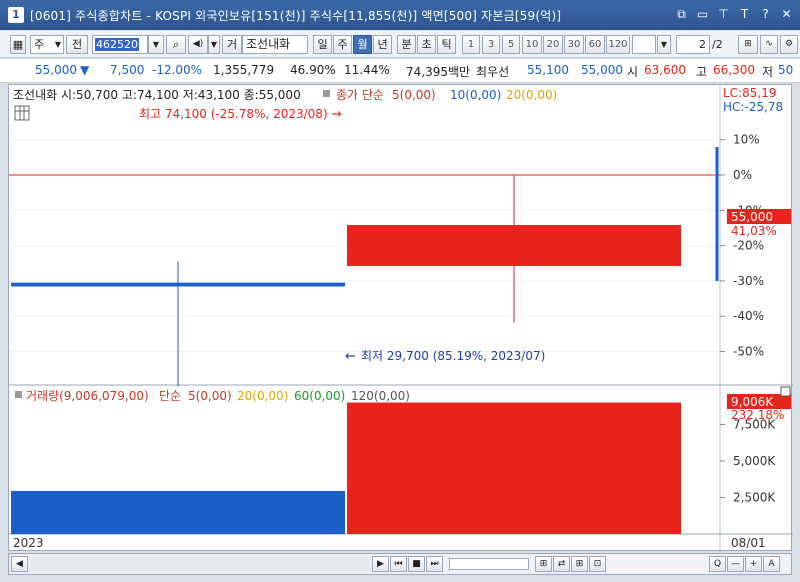 The height and width of the screenshot is (582, 800). Describe the element at coordinates (681, 14) in the screenshot. I see `link-window-icon: ⧉` at that location.